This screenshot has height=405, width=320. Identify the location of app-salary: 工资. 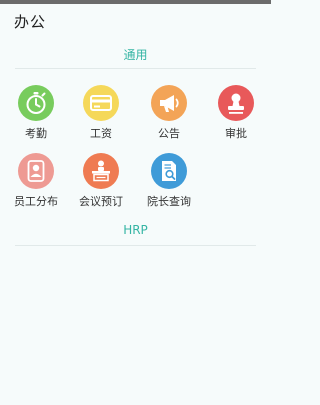
(101, 117).